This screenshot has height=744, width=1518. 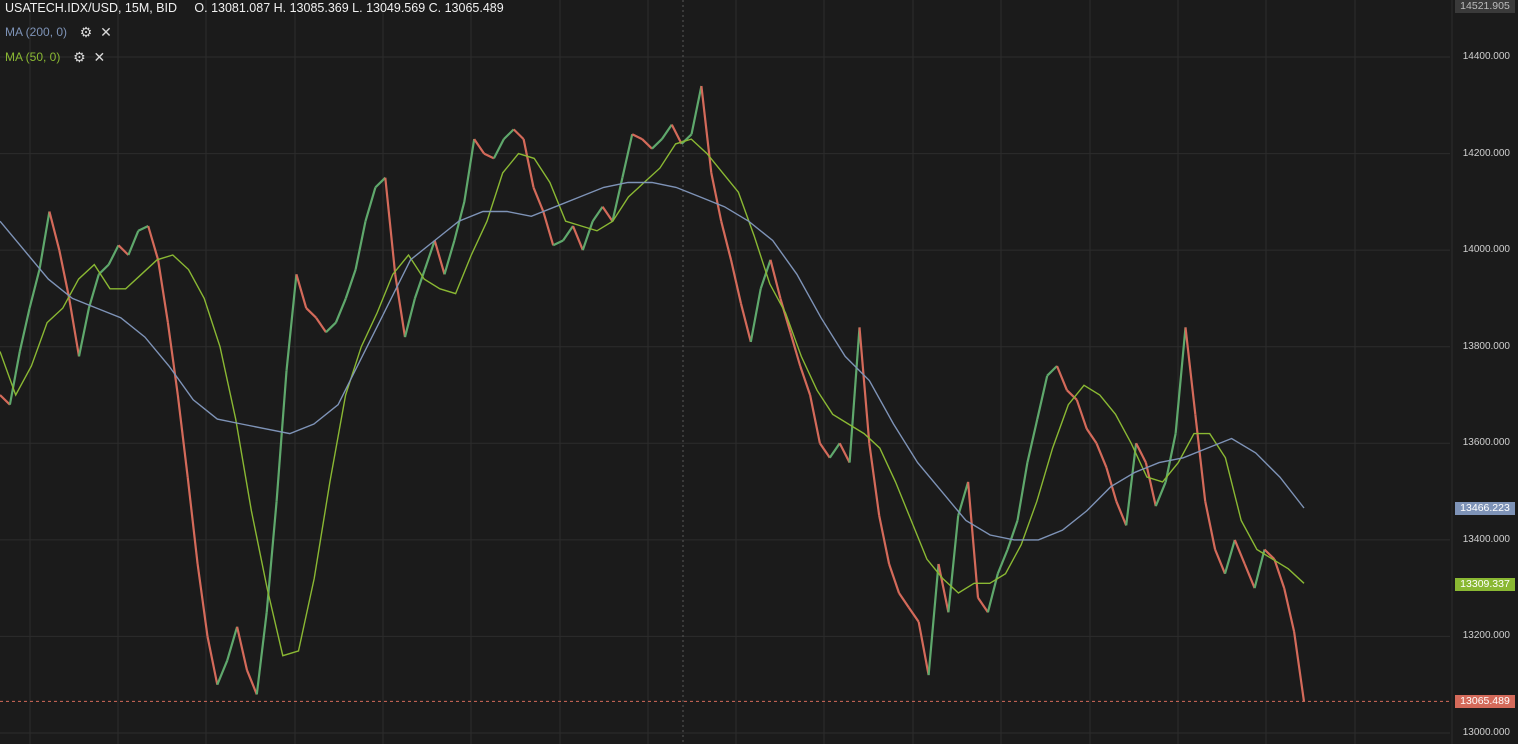 What do you see at coordinates (32, 57) in the screenshot?
I see `indicator-label: MA (50, 0)` at bounding box center [32, 57].